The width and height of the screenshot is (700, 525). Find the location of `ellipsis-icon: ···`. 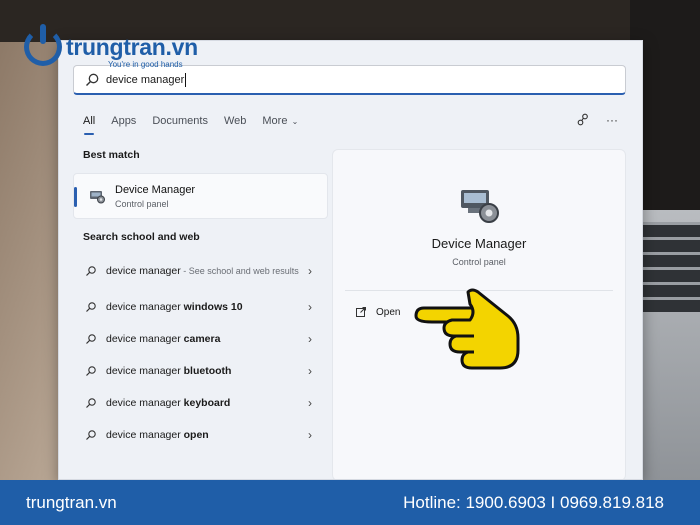

ellipsis-icon: ··· is located at coordinates (612, 120).